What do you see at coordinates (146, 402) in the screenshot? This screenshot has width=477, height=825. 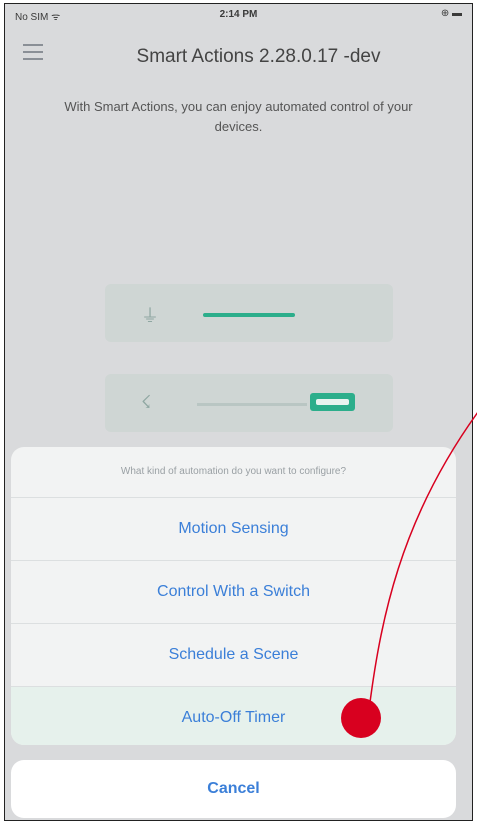 I see `bolt-icon: ☇` at bounding box center [146, 402].